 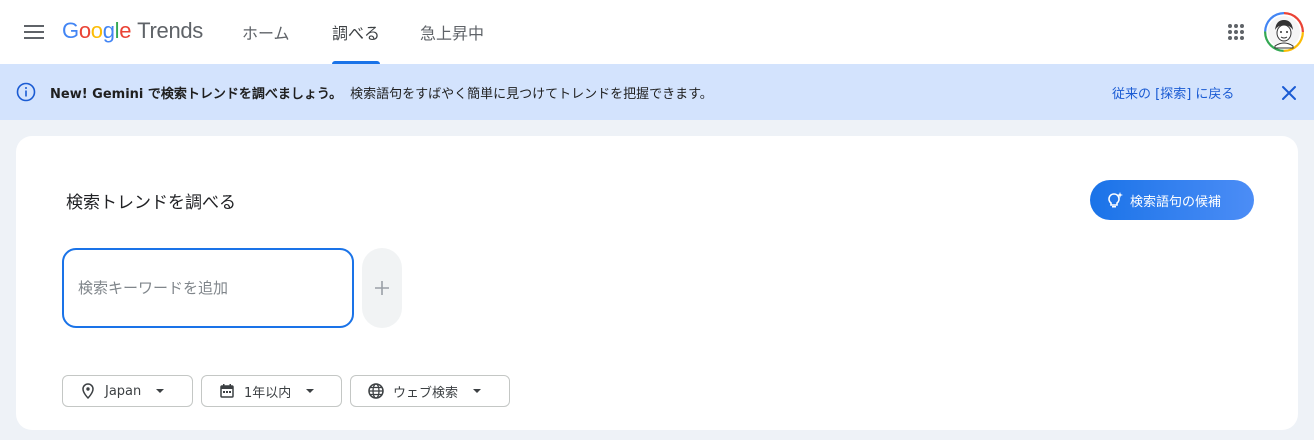 I want to click on info-icon, so click(x=26, y=92).